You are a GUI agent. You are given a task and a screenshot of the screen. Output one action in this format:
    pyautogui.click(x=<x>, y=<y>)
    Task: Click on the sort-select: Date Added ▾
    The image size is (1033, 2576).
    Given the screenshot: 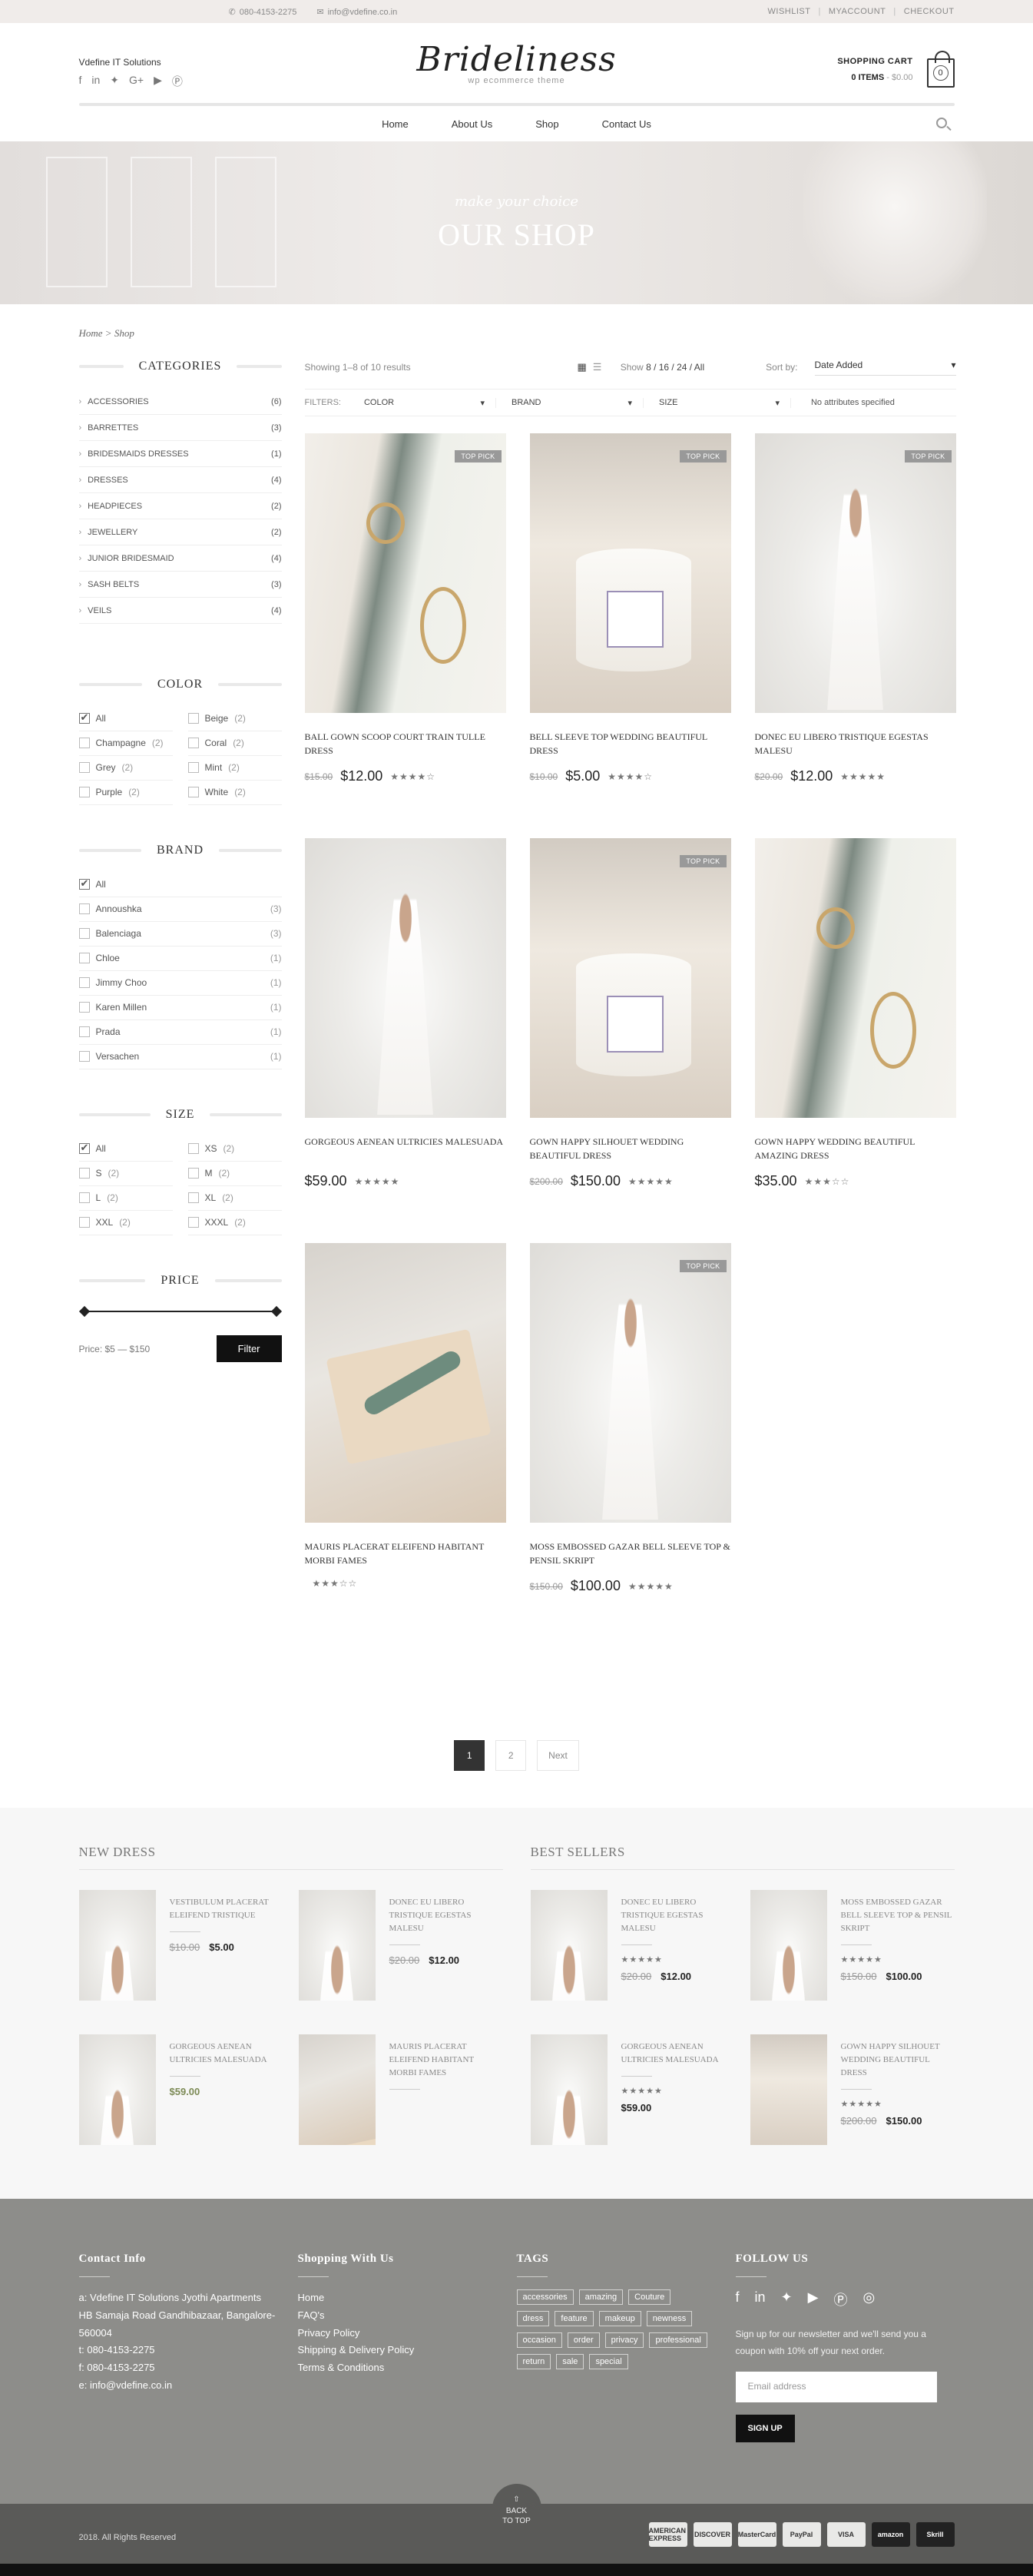 What is the action you would take?
    pyautogui.click(x=885, y=368)
    